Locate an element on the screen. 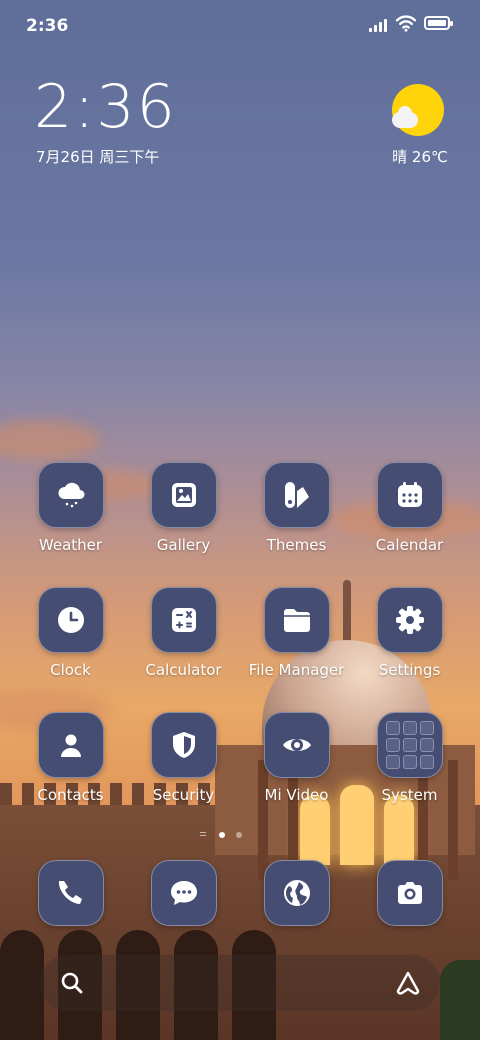 This screenshot has height=1040, width=480. message-icon is located at coordinates (184, 893).